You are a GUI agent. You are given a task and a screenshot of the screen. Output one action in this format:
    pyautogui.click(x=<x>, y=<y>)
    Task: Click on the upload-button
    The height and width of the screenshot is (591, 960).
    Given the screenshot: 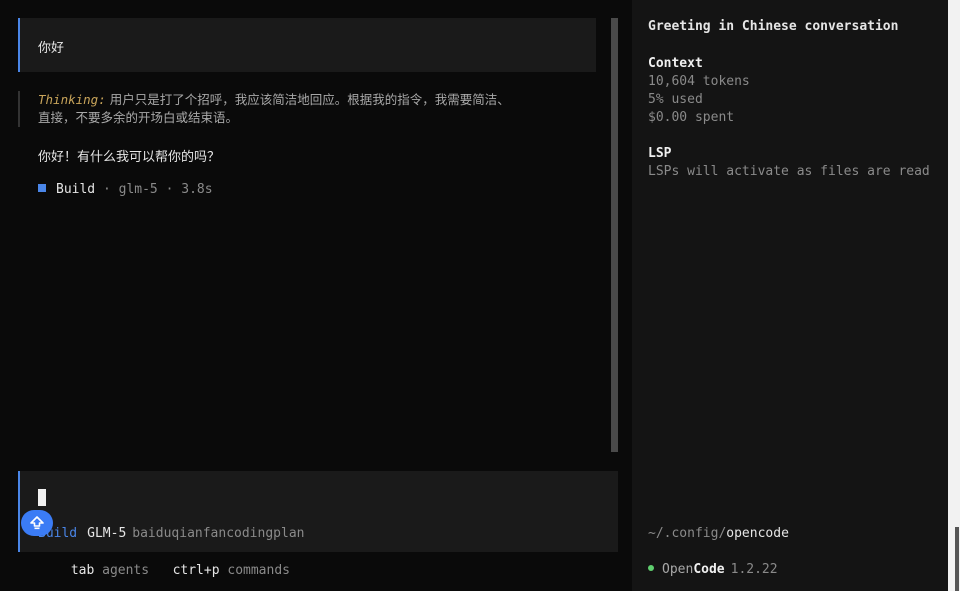 What is the action you would take?
    pyautogui.click(x=37, y=523)
    